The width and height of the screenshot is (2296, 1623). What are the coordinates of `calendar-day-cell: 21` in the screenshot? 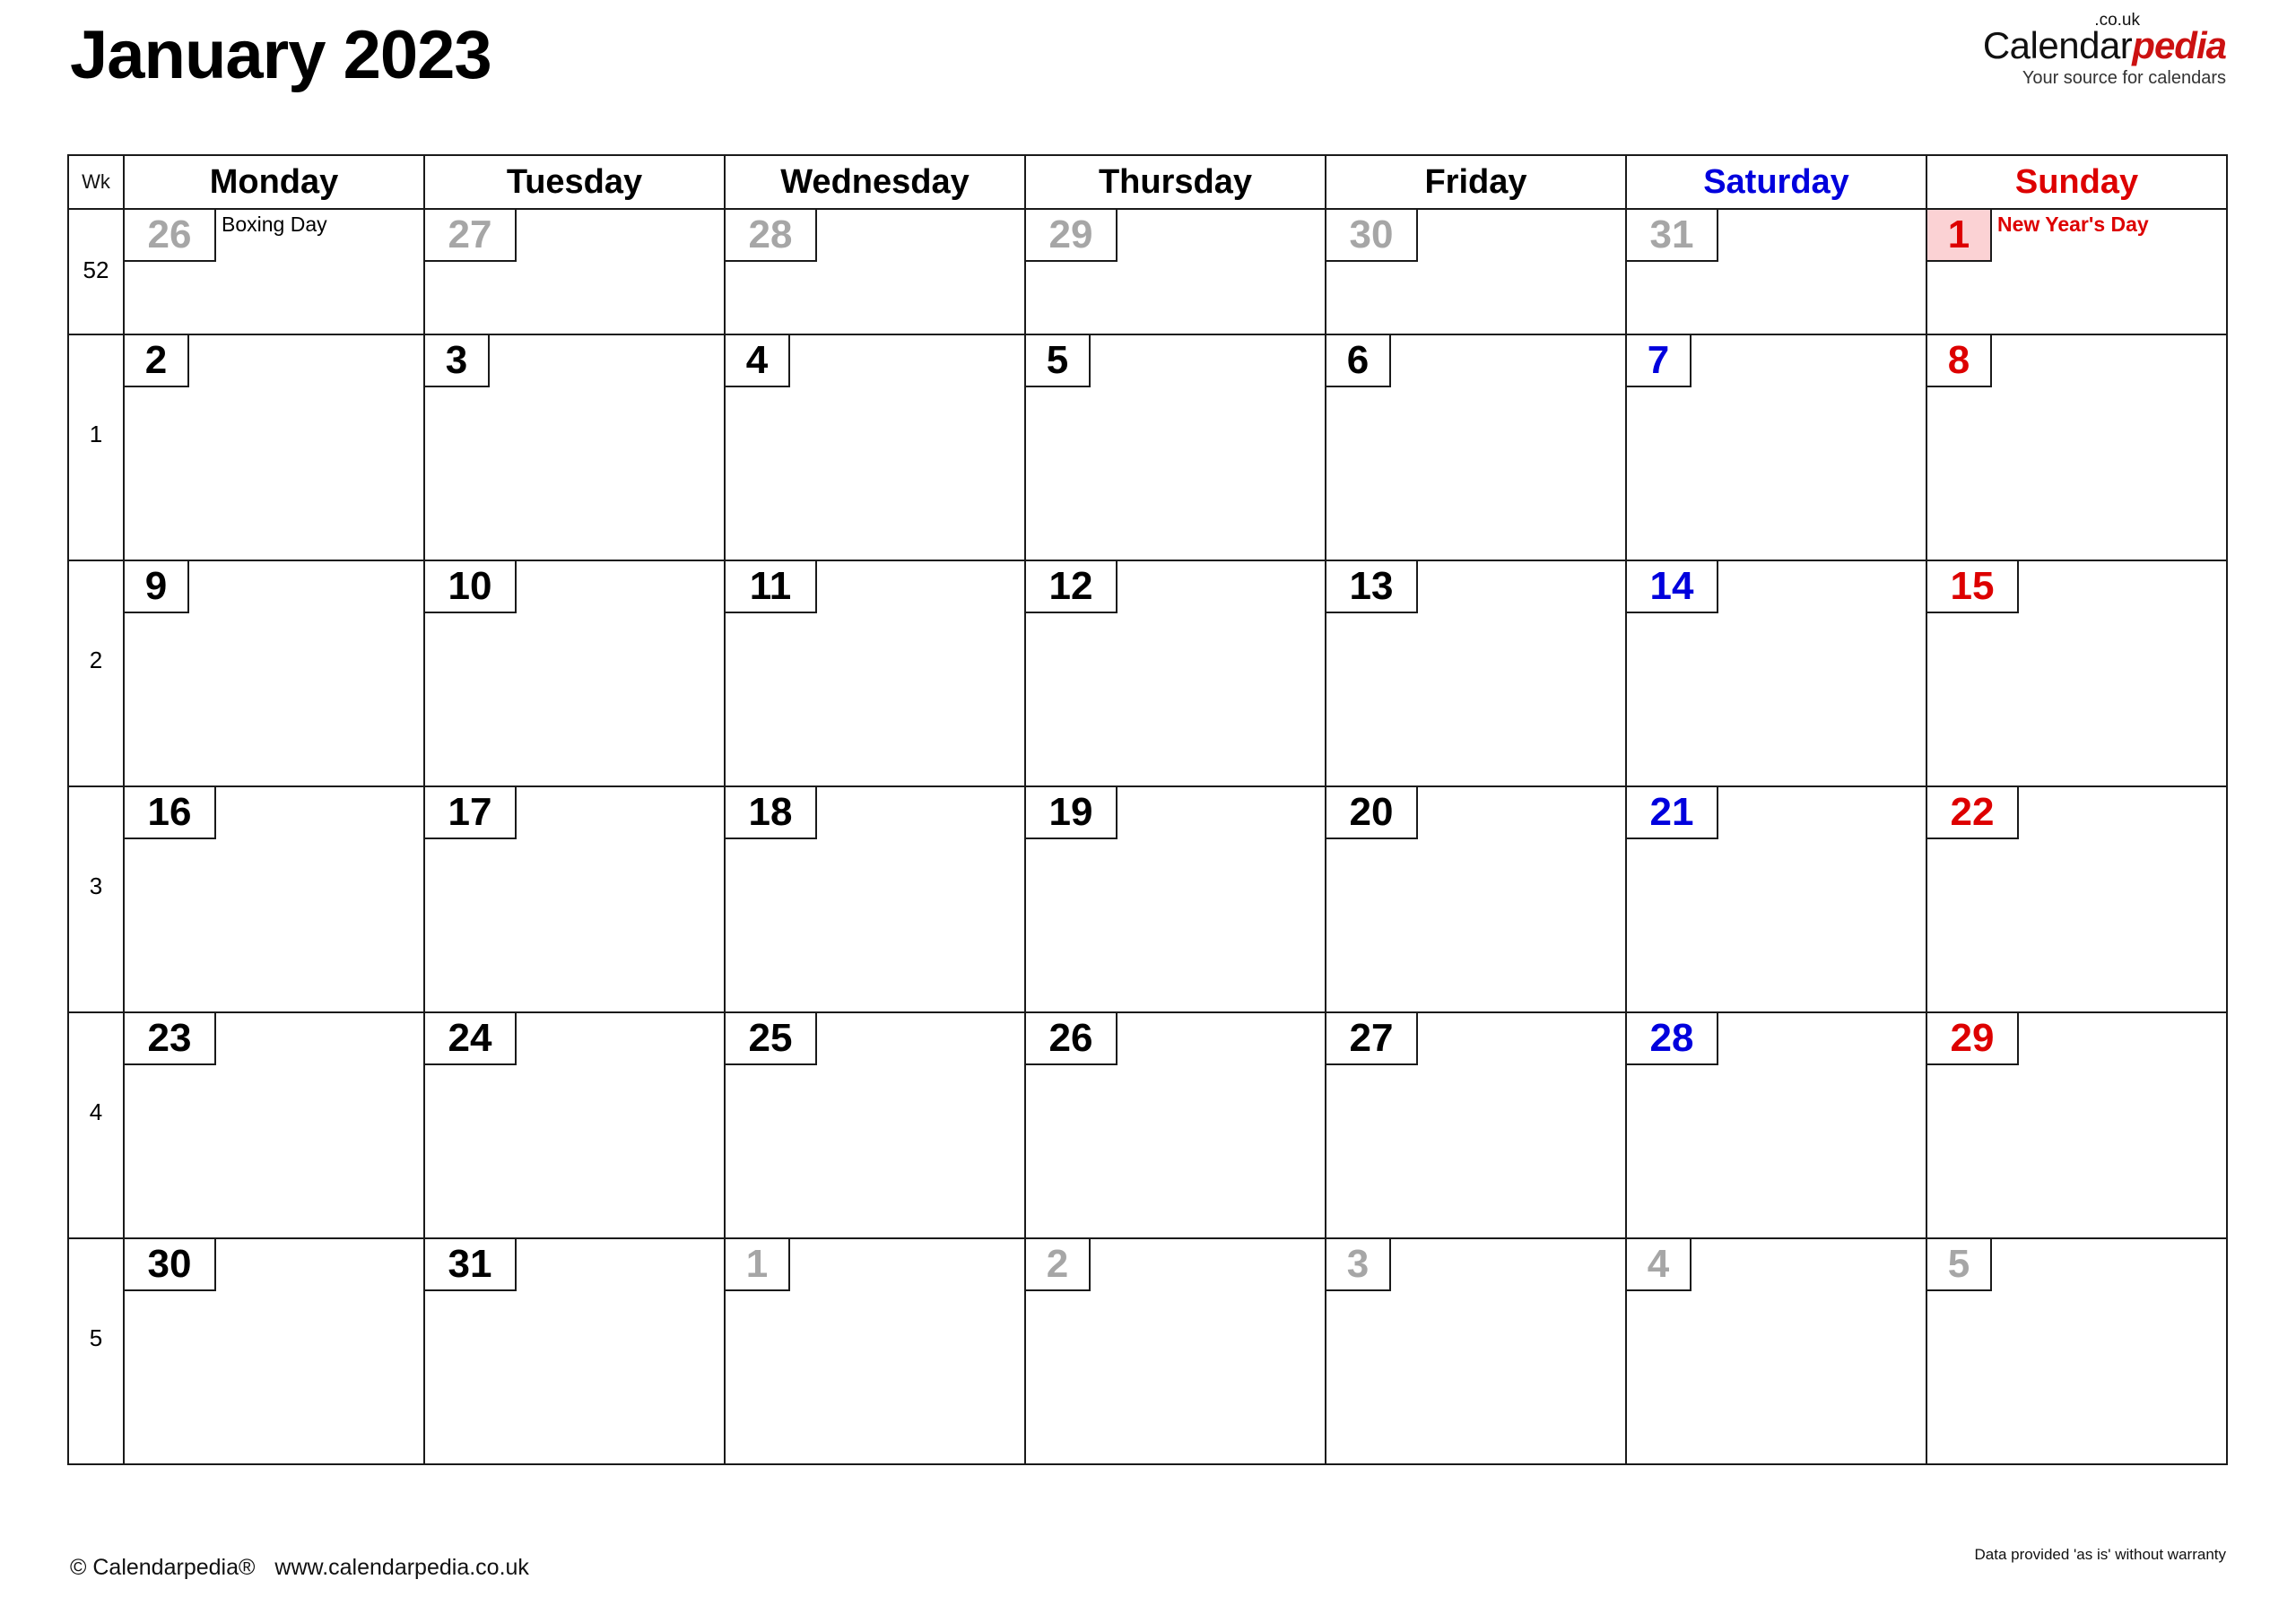 It's located at (1776, 899).